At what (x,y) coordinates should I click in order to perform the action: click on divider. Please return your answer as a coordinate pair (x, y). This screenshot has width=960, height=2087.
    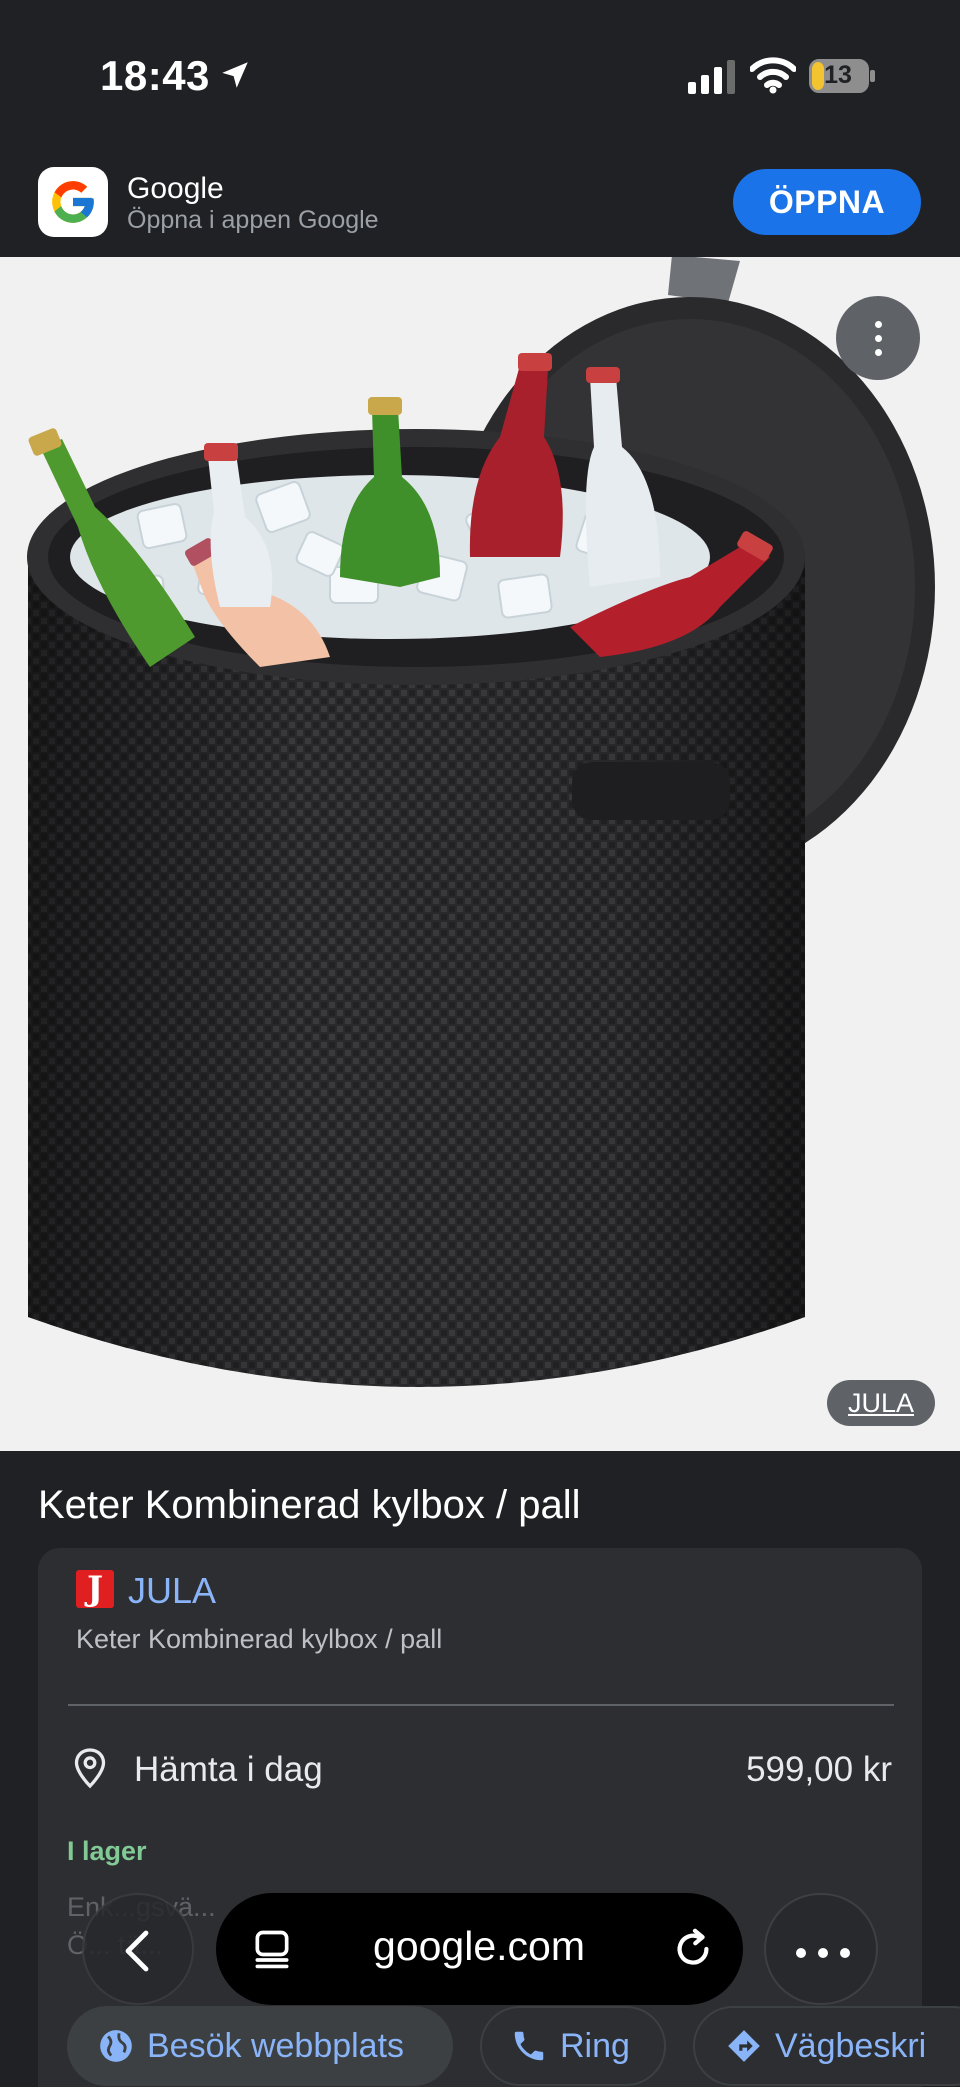
    Looking at the image, I should click on (481, 1705).